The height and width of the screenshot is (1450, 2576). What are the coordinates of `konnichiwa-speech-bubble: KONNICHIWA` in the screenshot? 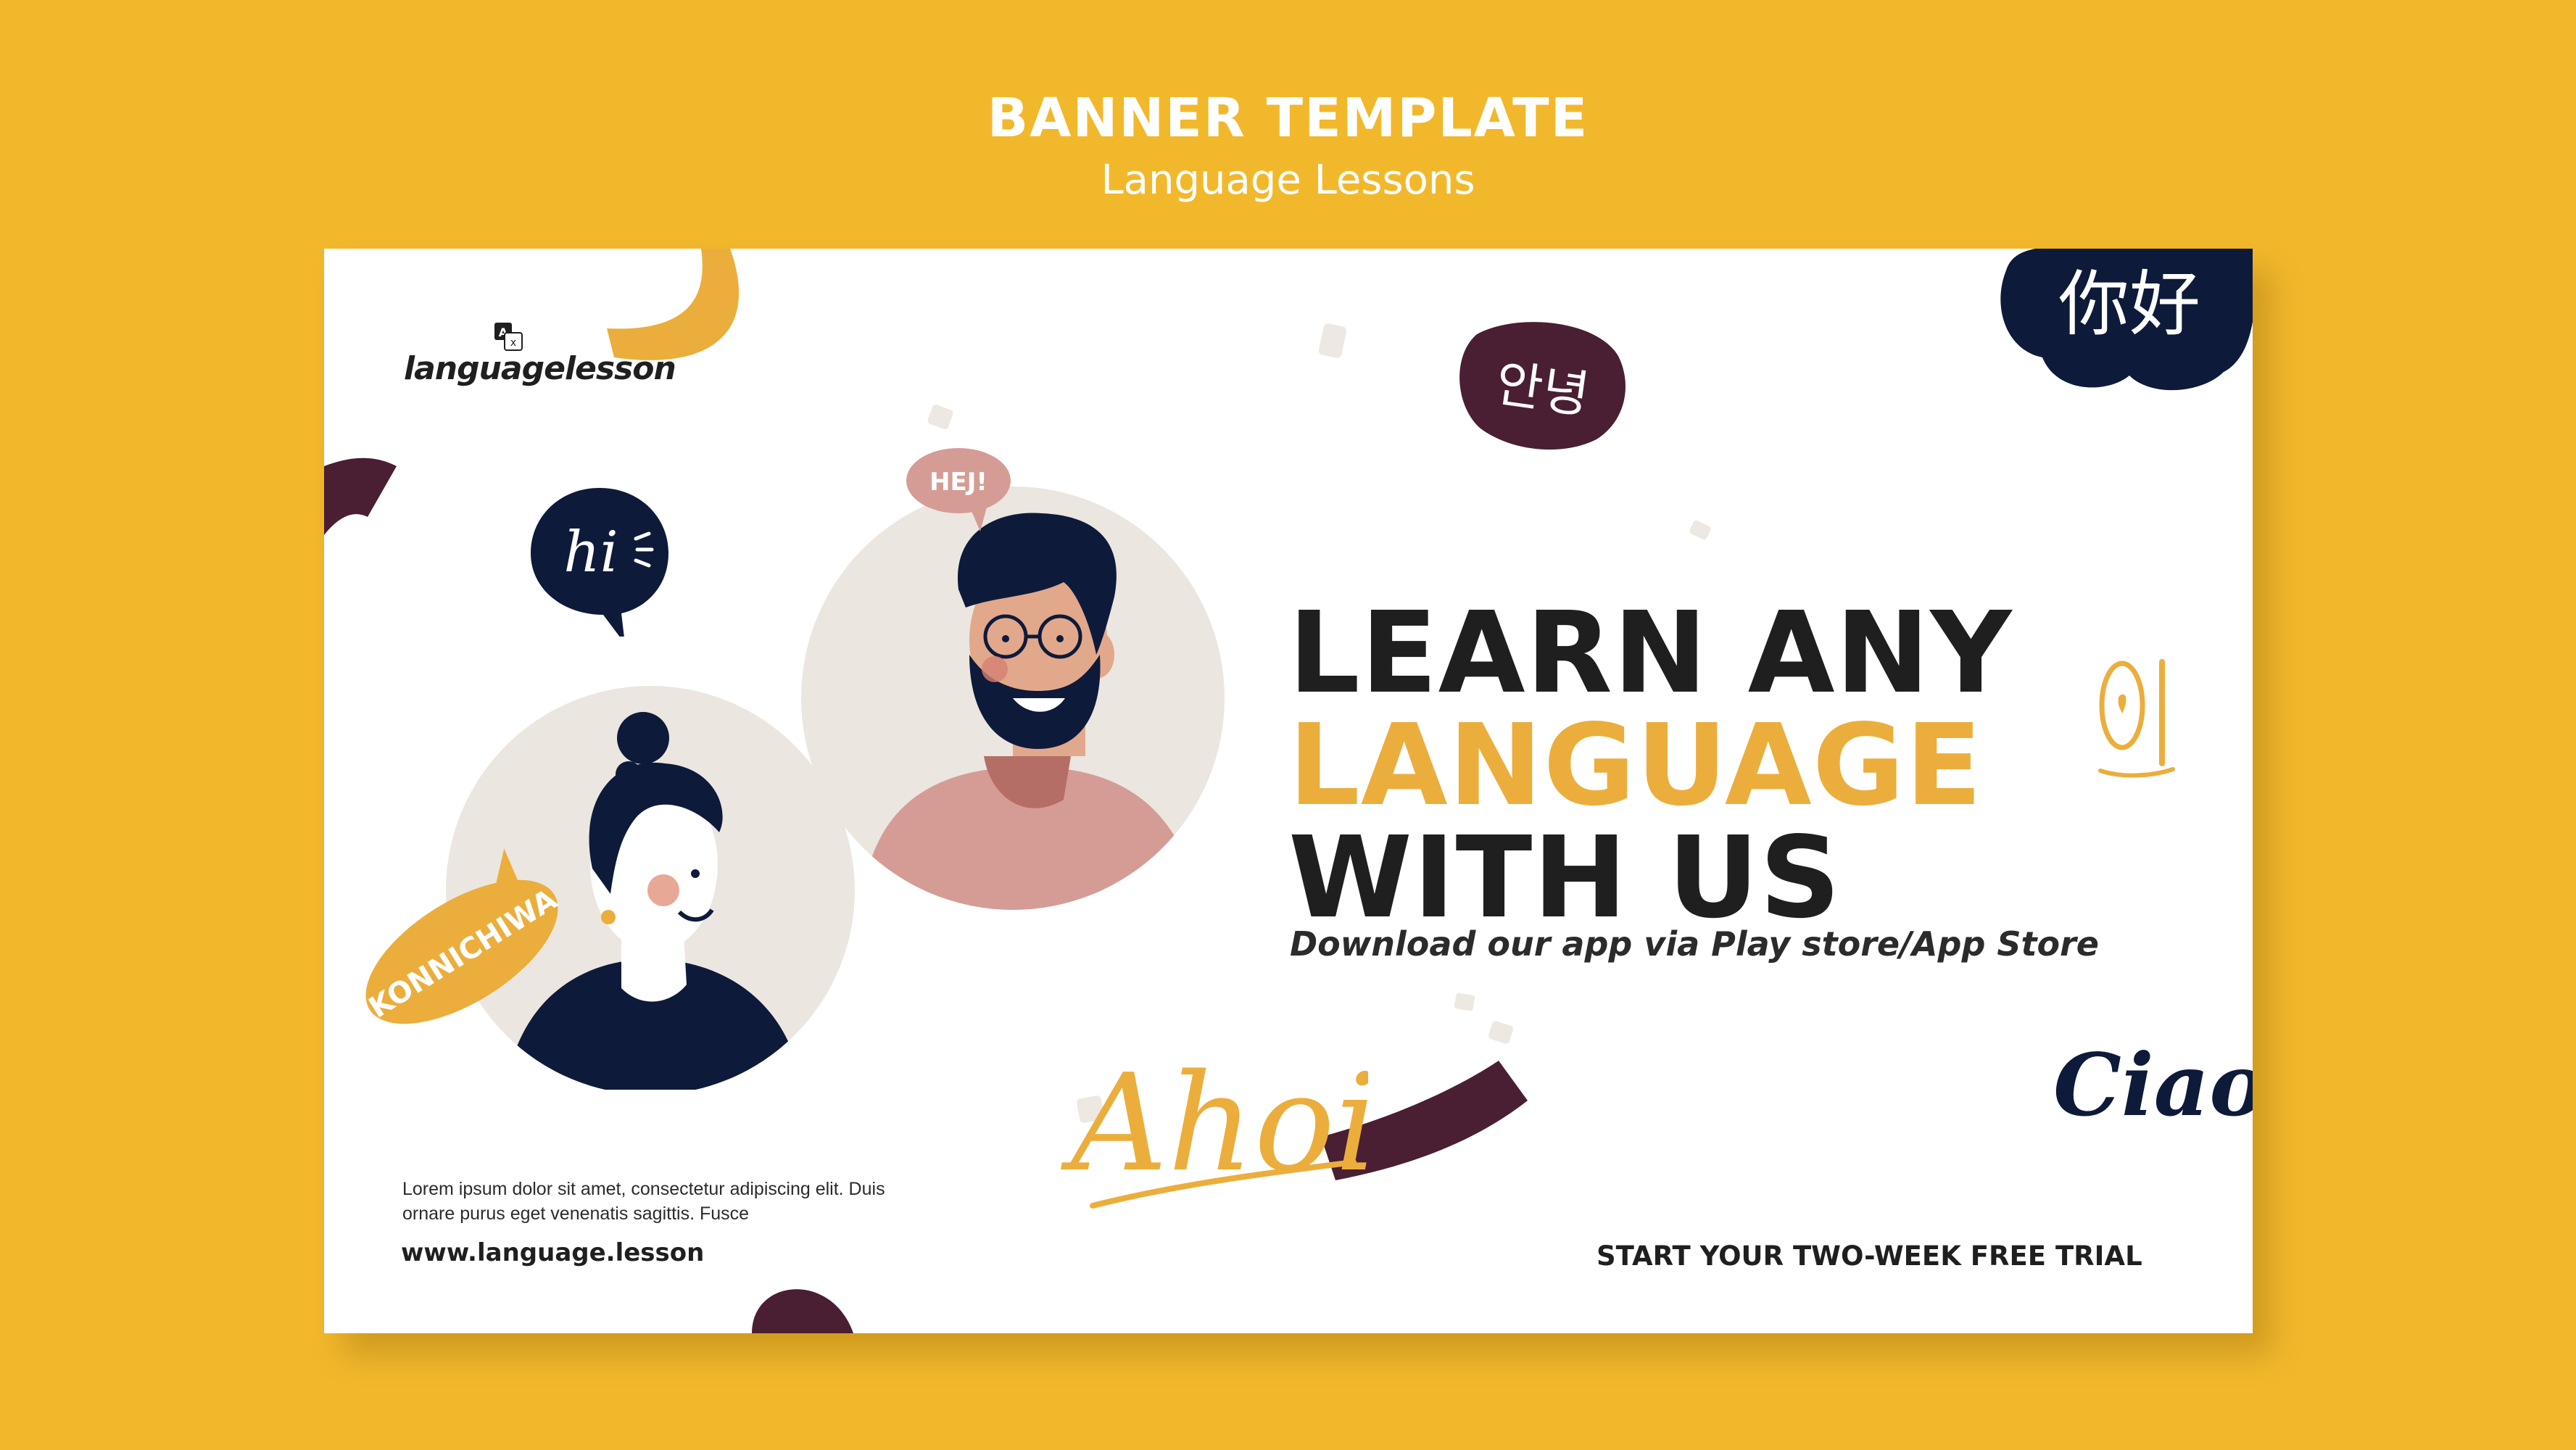 It's located at (463, 936).